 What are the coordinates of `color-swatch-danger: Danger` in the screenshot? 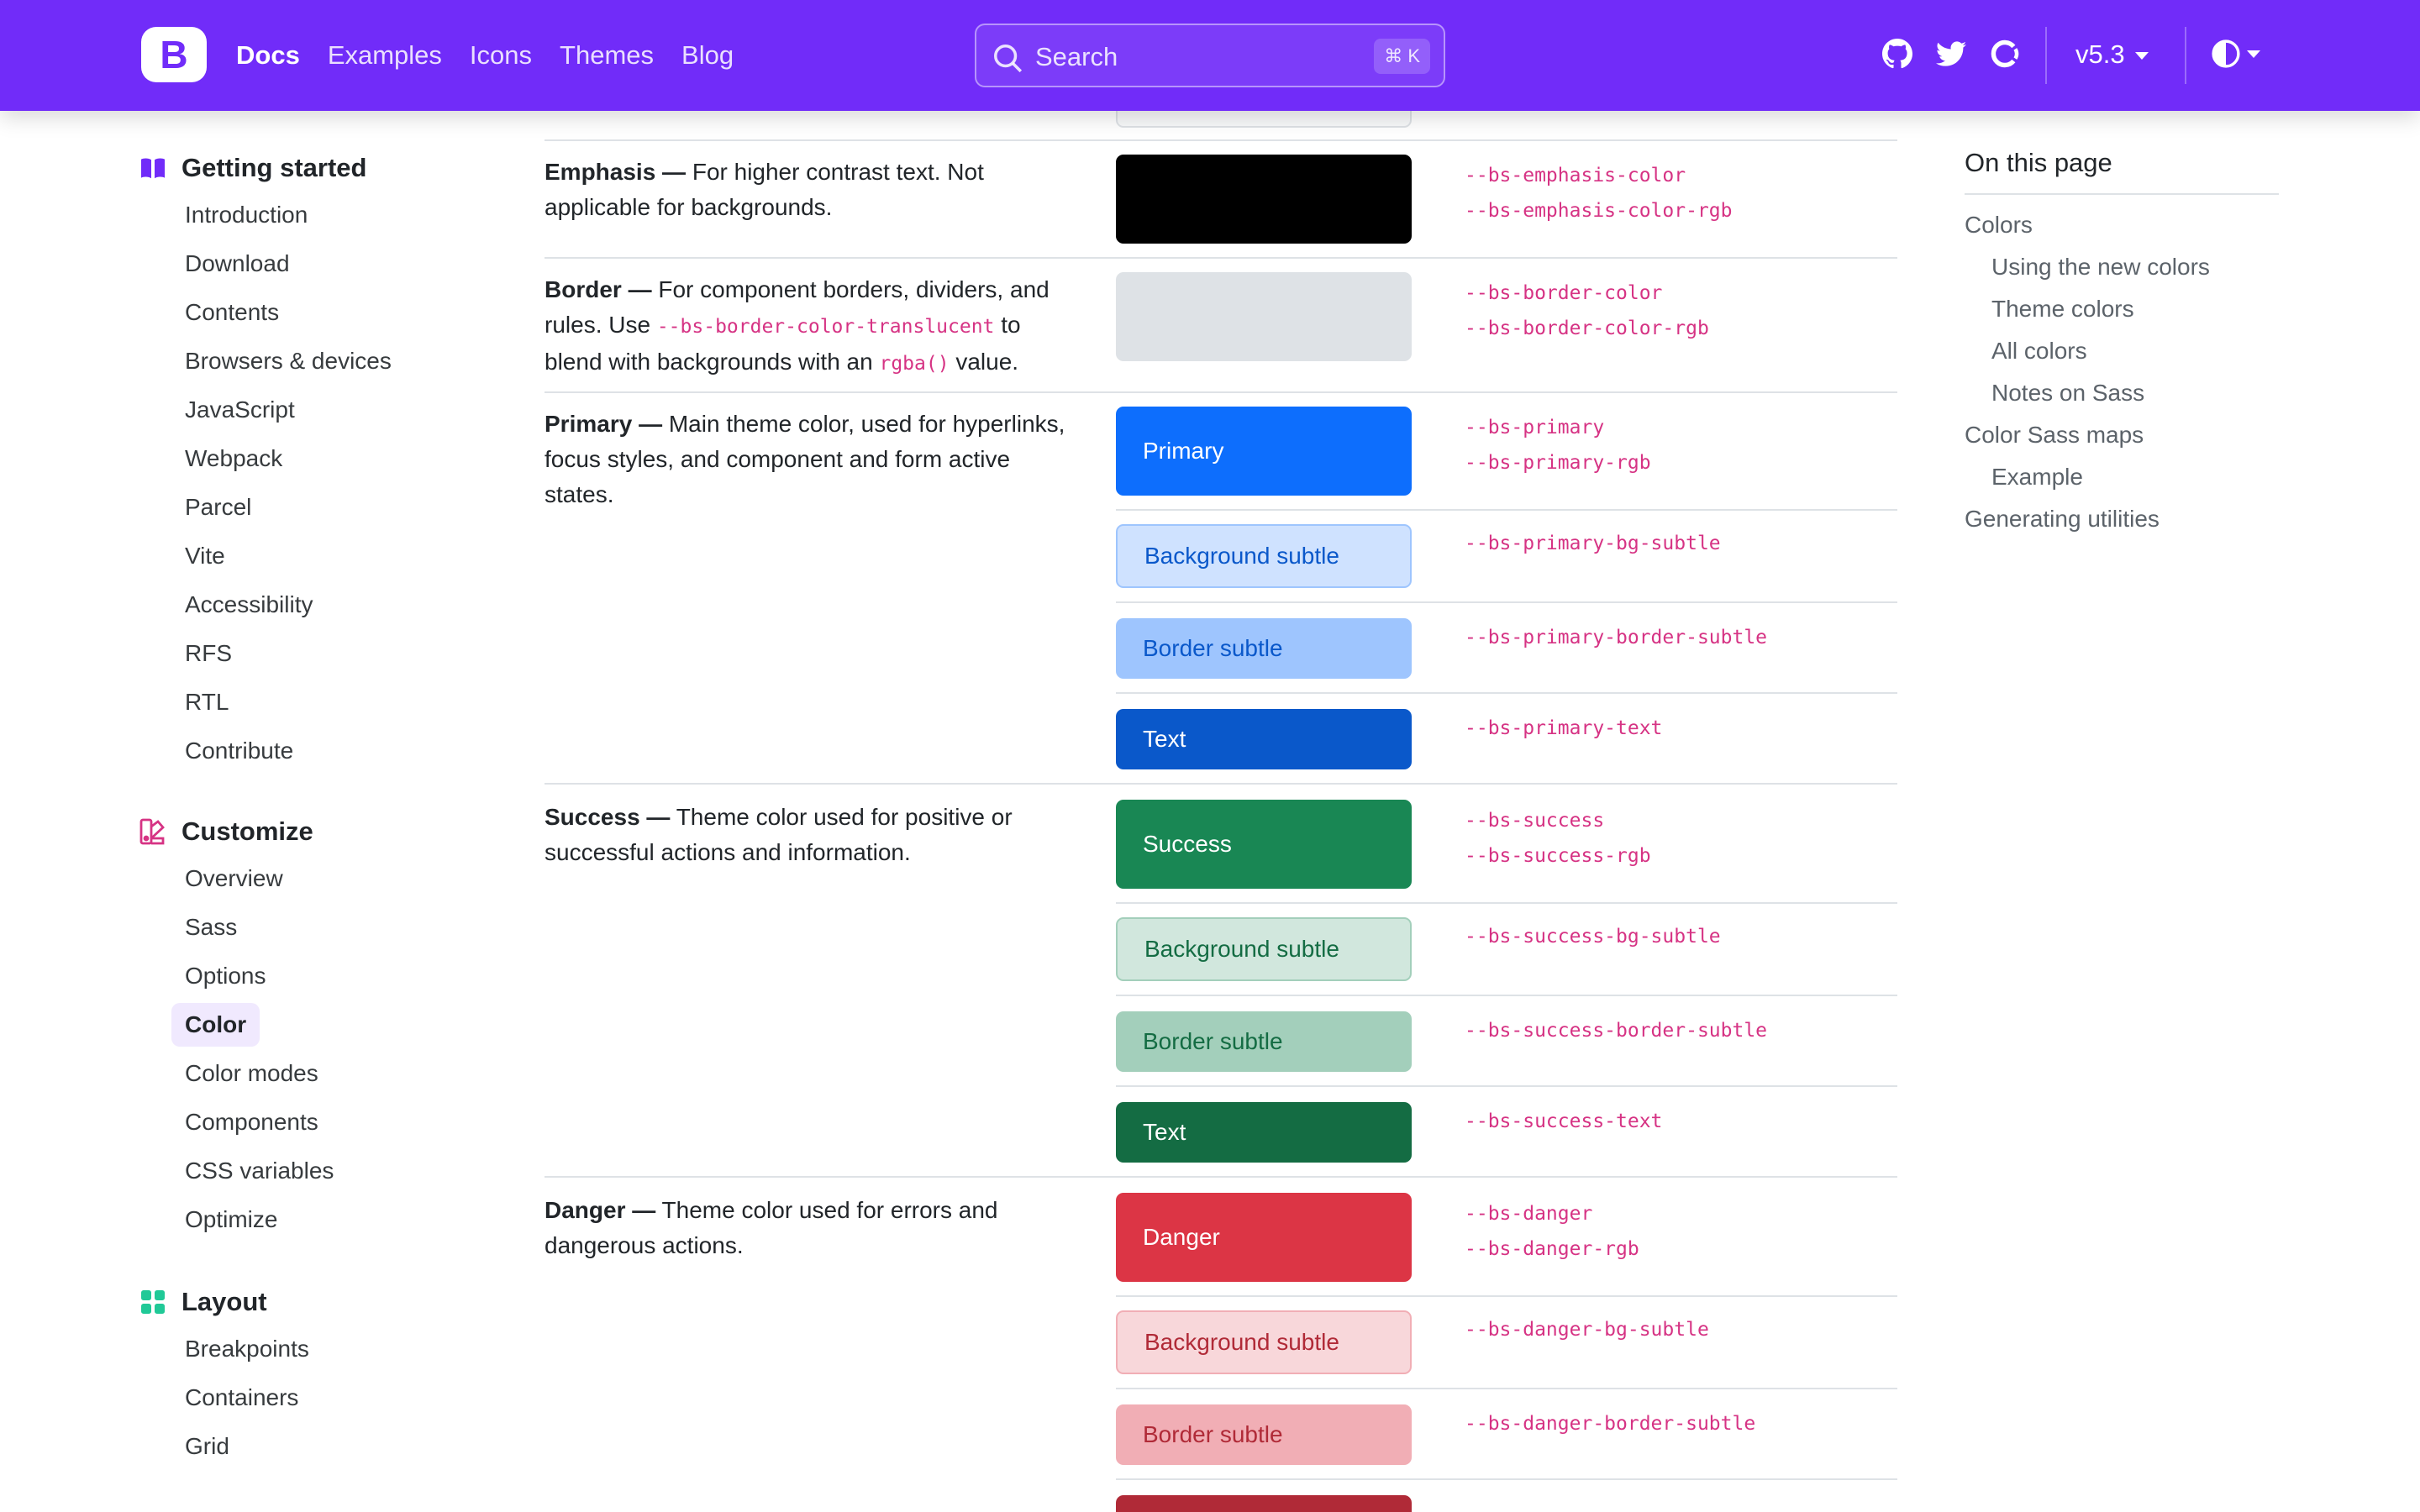 It's located at (1264, 1237).